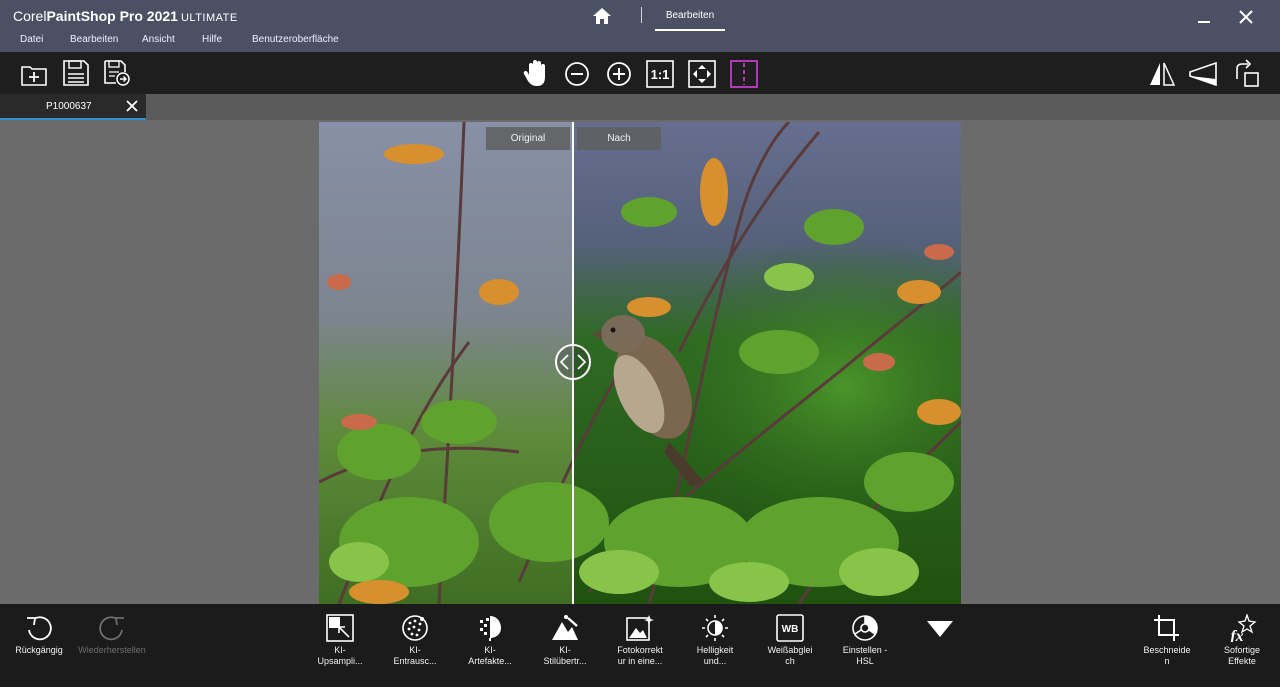 This screenshot has width=1280, height=687. What do you see at coordinates (640, 628) in the screenshot?
I see `photo-correction-icon` at bounding box center [640, 628].